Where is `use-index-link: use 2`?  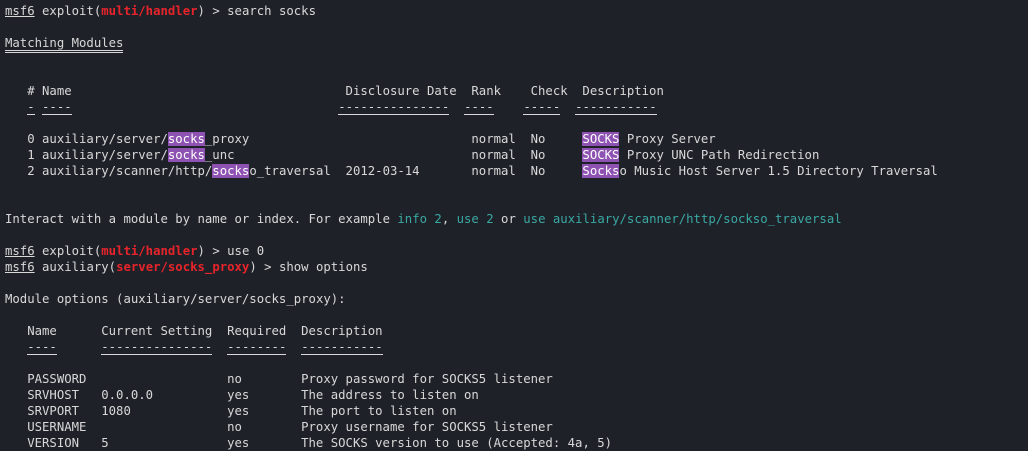
use-index-link: use 2 is located at coordinates (475, 219).